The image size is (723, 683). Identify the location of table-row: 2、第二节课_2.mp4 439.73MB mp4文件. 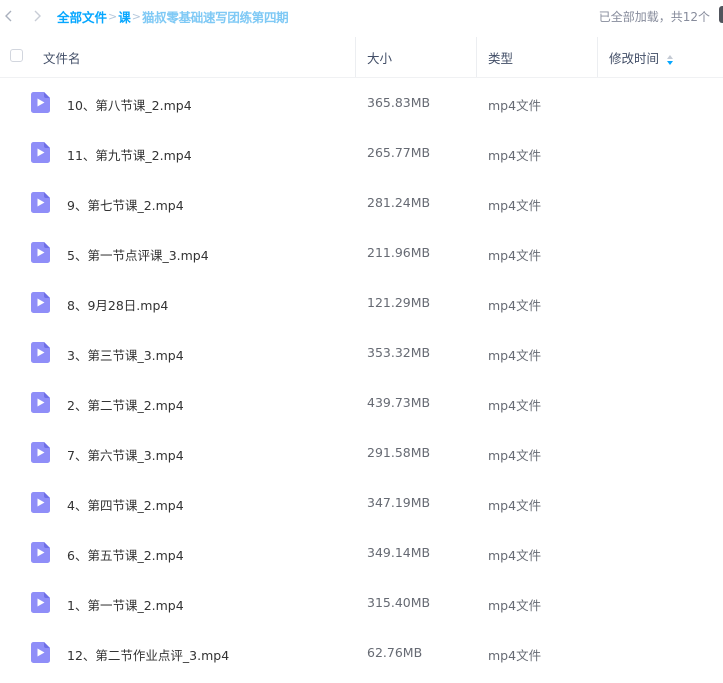
(361, 403).